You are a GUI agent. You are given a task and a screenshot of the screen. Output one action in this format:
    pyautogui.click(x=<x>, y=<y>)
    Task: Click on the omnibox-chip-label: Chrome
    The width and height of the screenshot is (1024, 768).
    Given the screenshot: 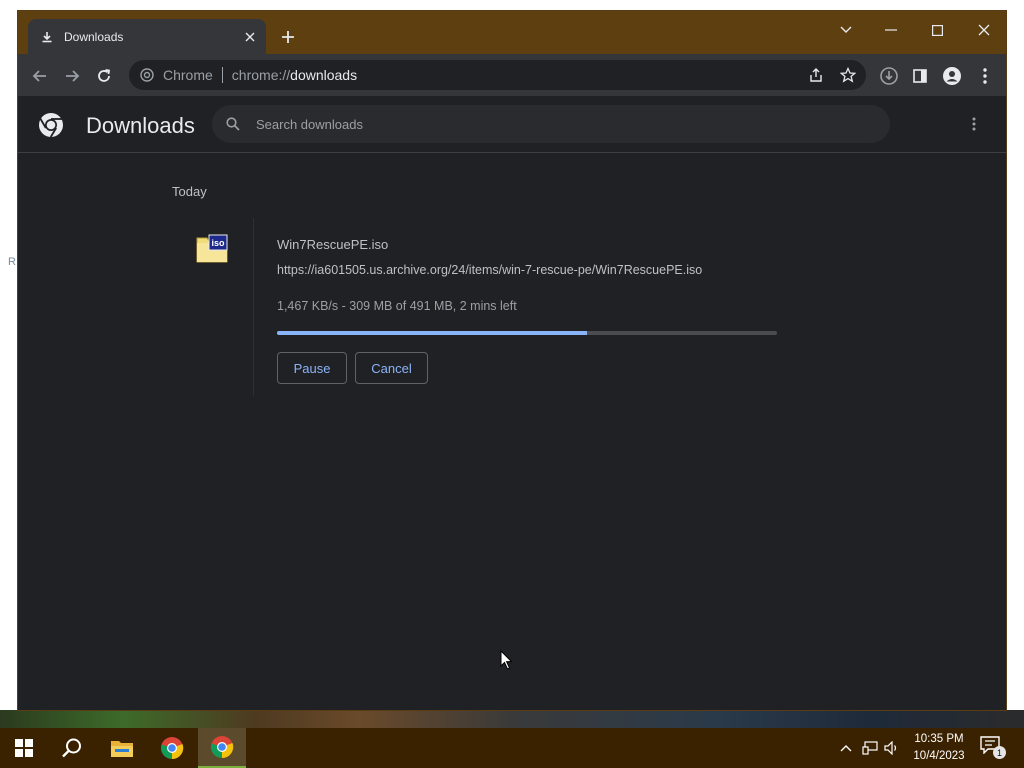 What is the action you would take?
    pyautogui.click(x=188, y=75)
    